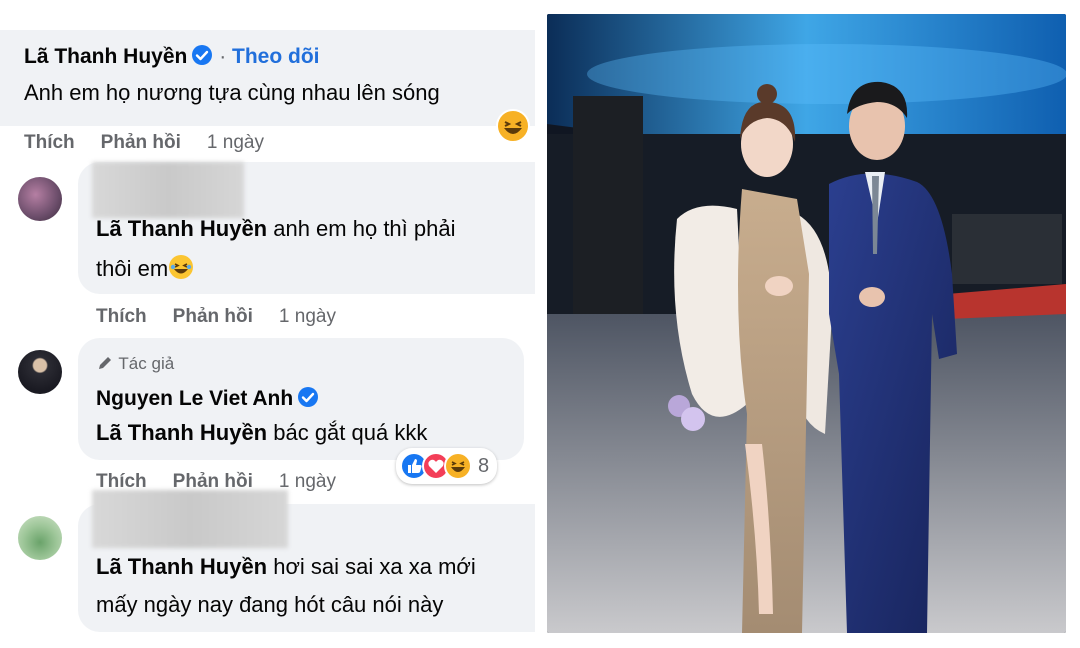 The image size is (1080, 648). Describe the element at coordinates (40, 372) in the screenshot. I see `author-avatar` at that location.